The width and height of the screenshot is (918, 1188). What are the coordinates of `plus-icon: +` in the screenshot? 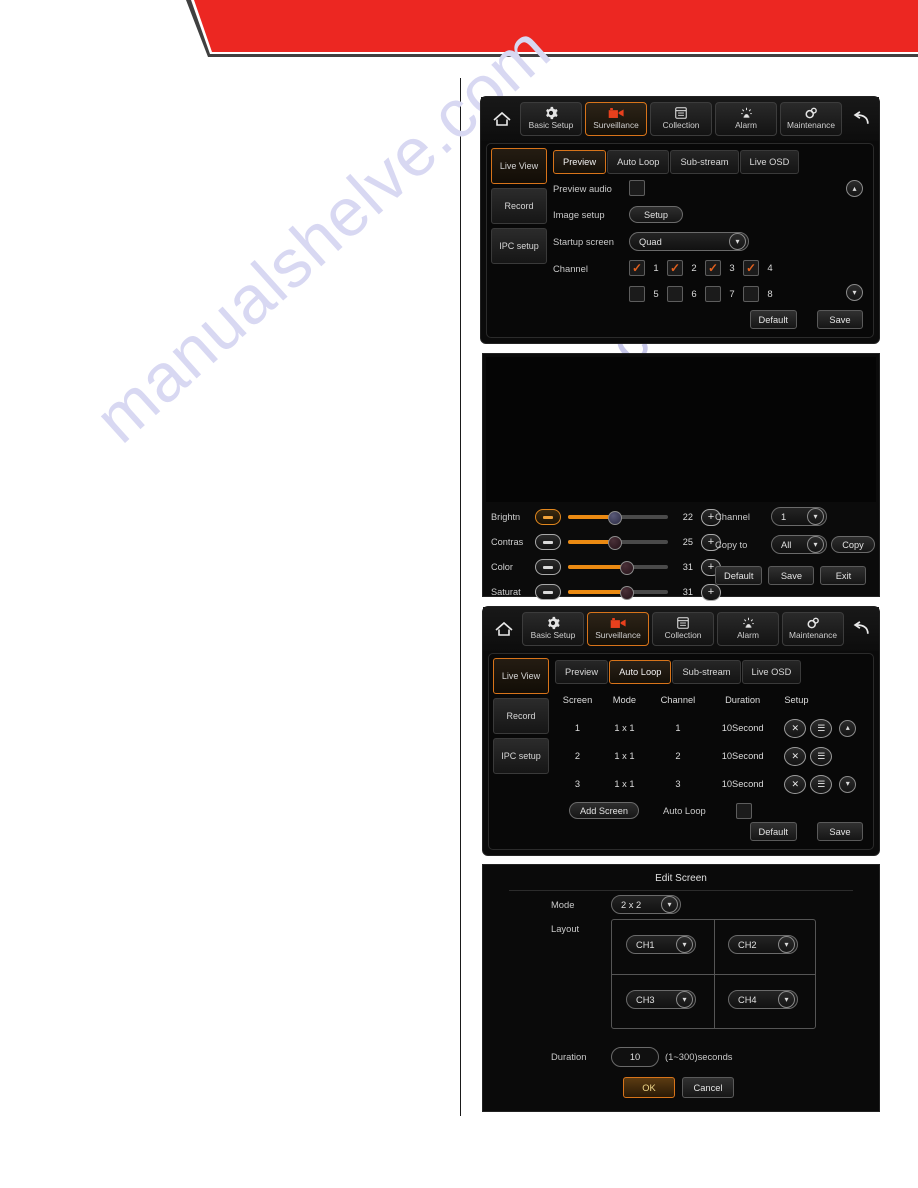 It's located at (711, 592).